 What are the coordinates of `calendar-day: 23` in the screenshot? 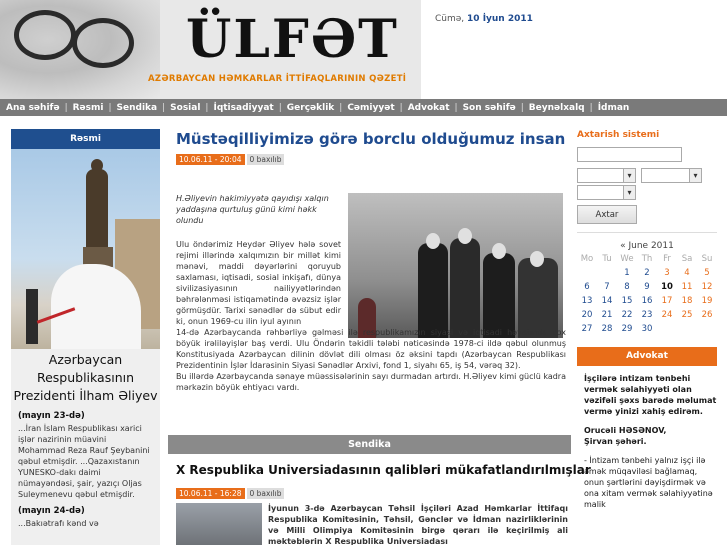 It's located at (647, 315).